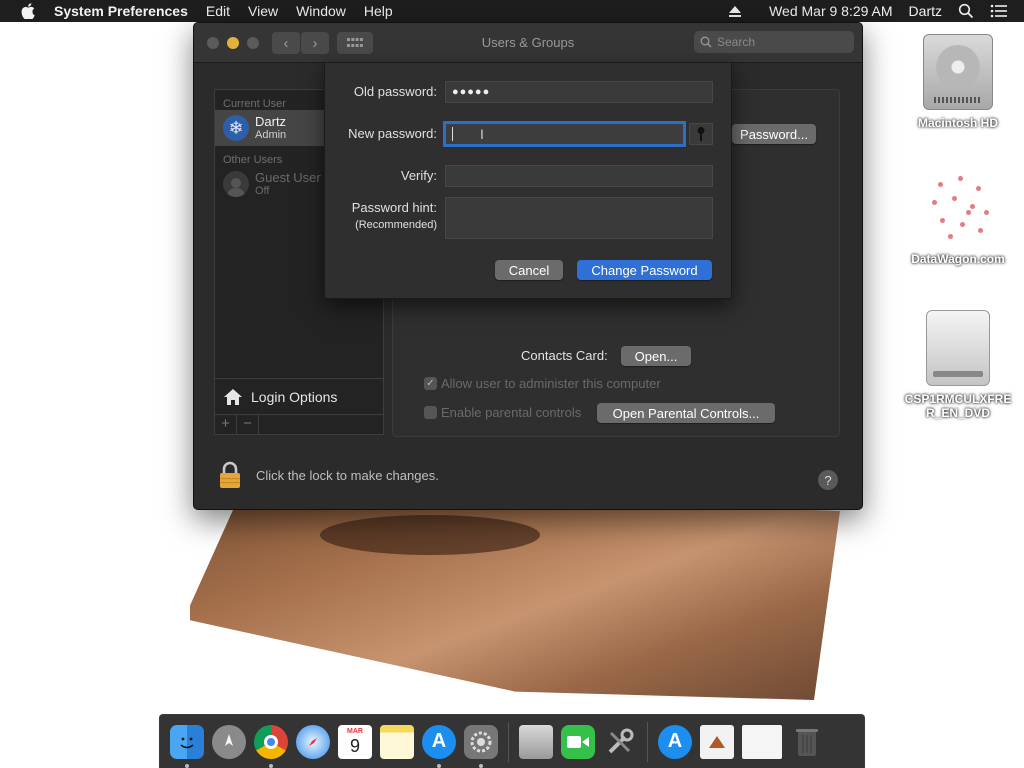  Describe the element at coordinates (226, 424) in the screenshot. I see `add-user-button: +` at that location.